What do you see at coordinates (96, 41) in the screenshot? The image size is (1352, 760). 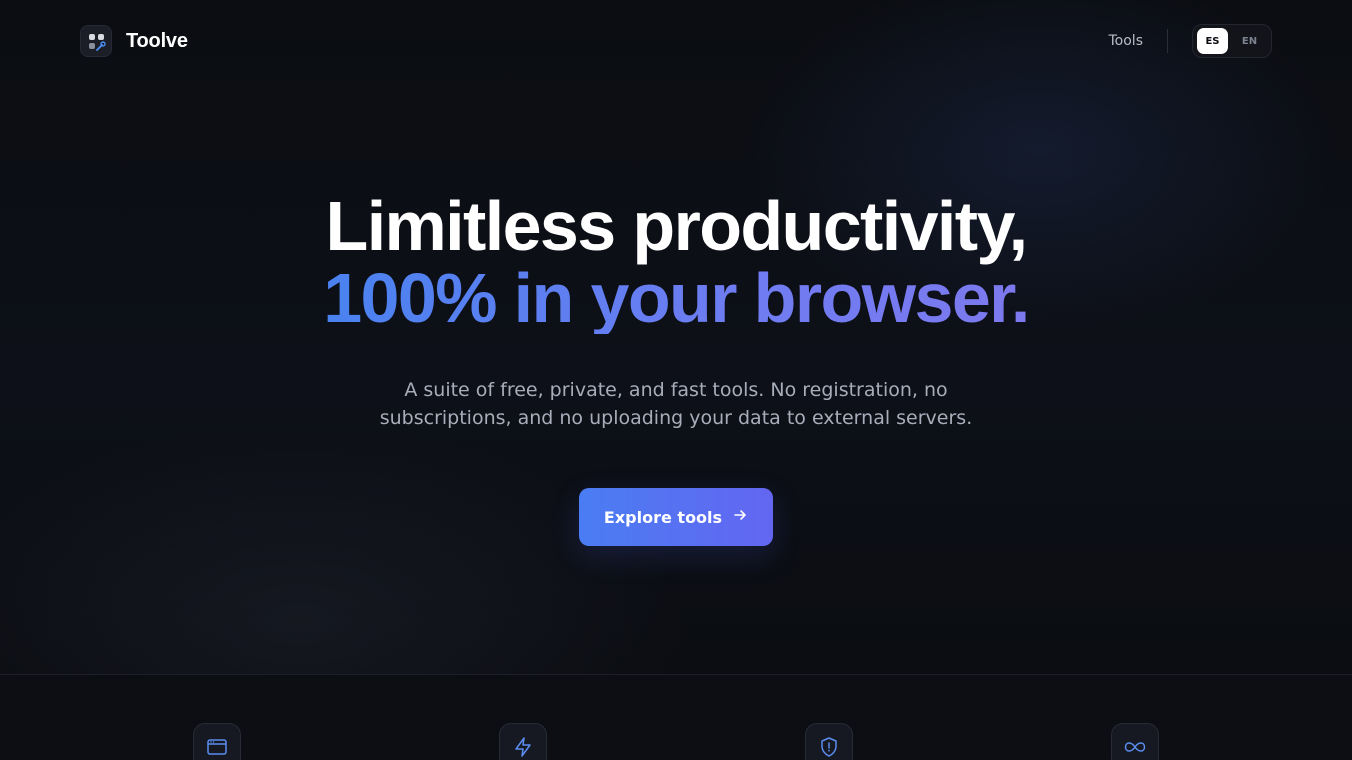 I see `logo-icon` at bounding box center [96, 41].